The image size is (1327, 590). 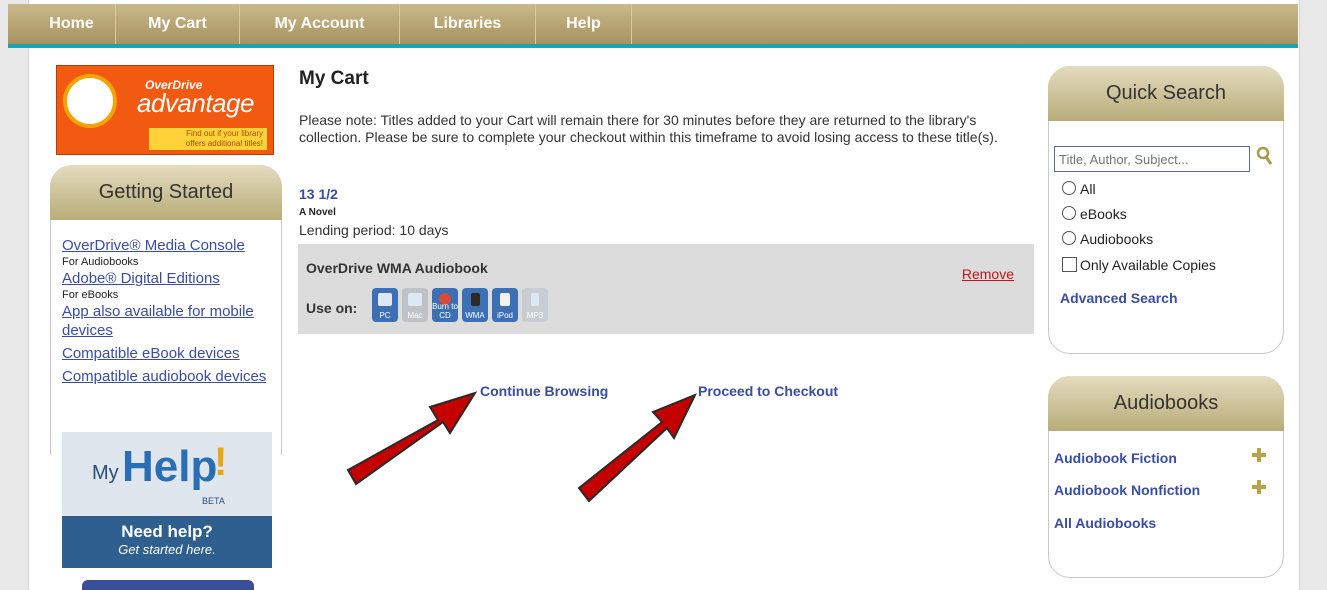 What do you see at coordinates (1105, 523) in the screenshot?
I see `link-all-audiobooks: All Audiobooks` at bounding box center [1105, 523].